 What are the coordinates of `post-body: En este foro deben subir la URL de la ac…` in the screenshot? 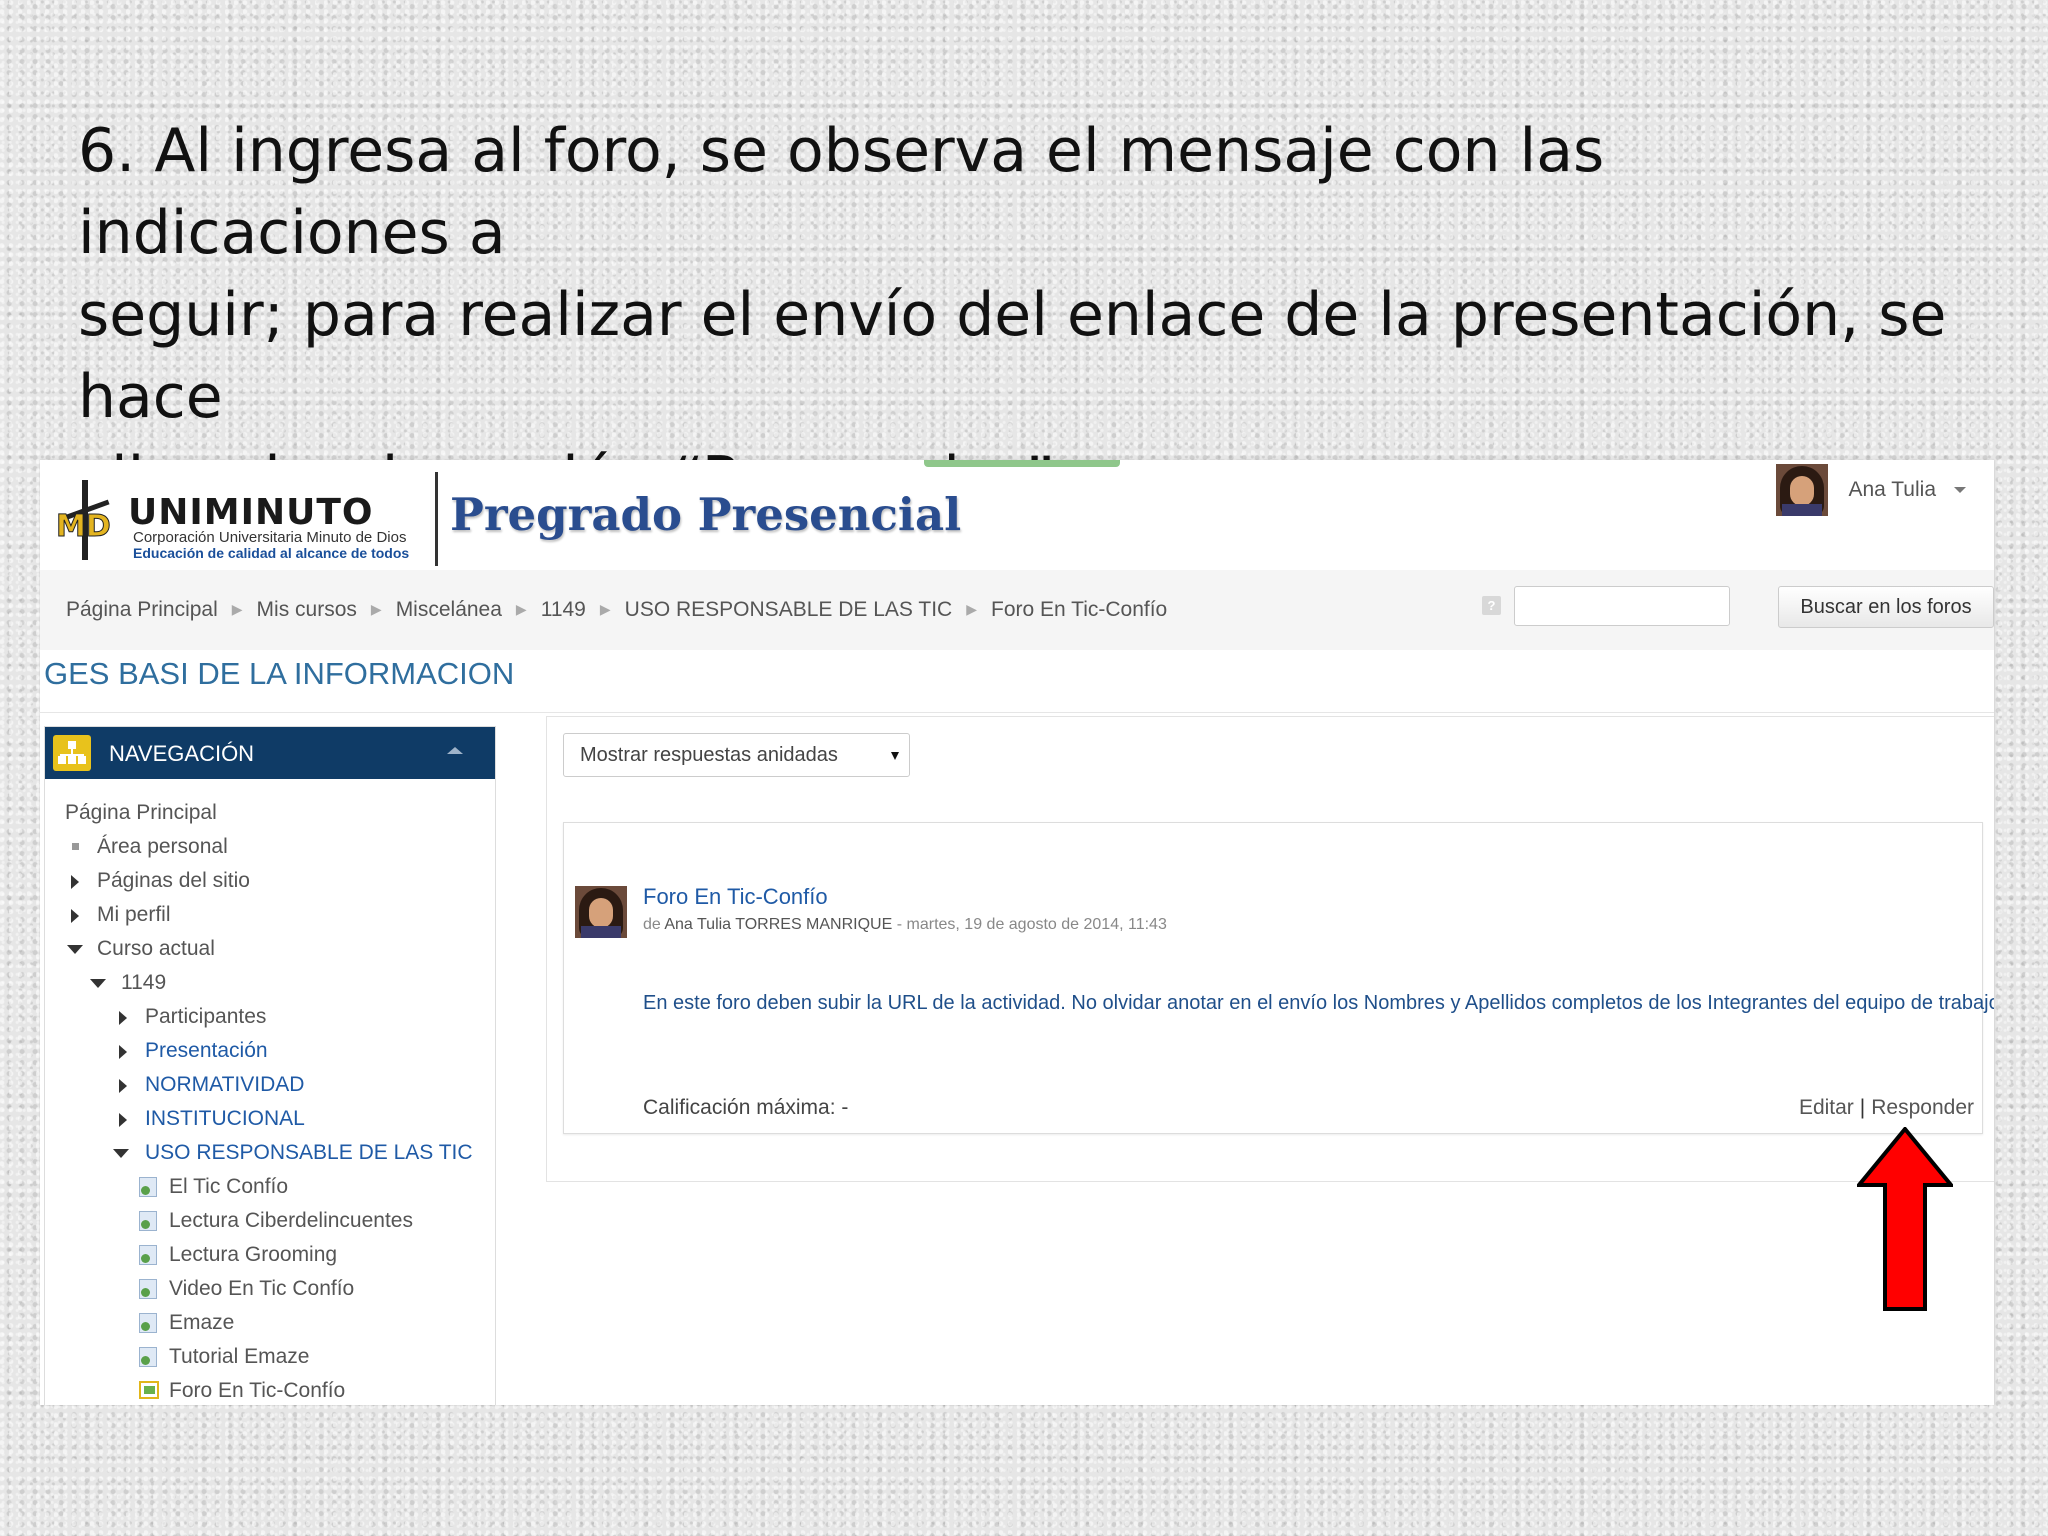 It's located at (1318, 1003).